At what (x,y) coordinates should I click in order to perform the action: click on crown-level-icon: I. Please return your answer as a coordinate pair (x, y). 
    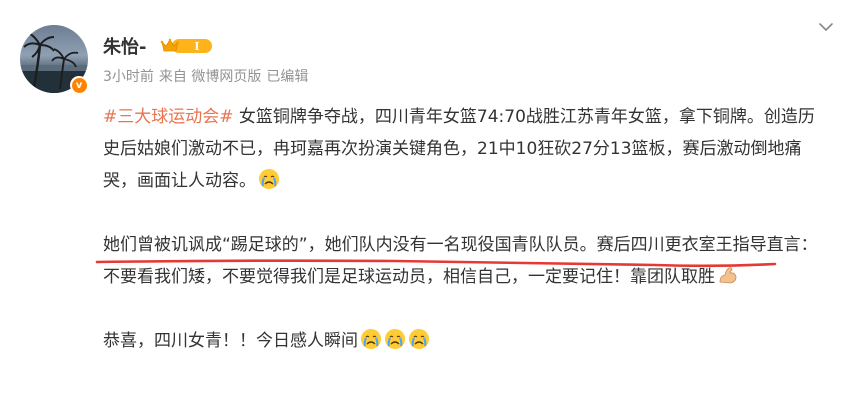
    Looking at the image, I should click on (186, 45).